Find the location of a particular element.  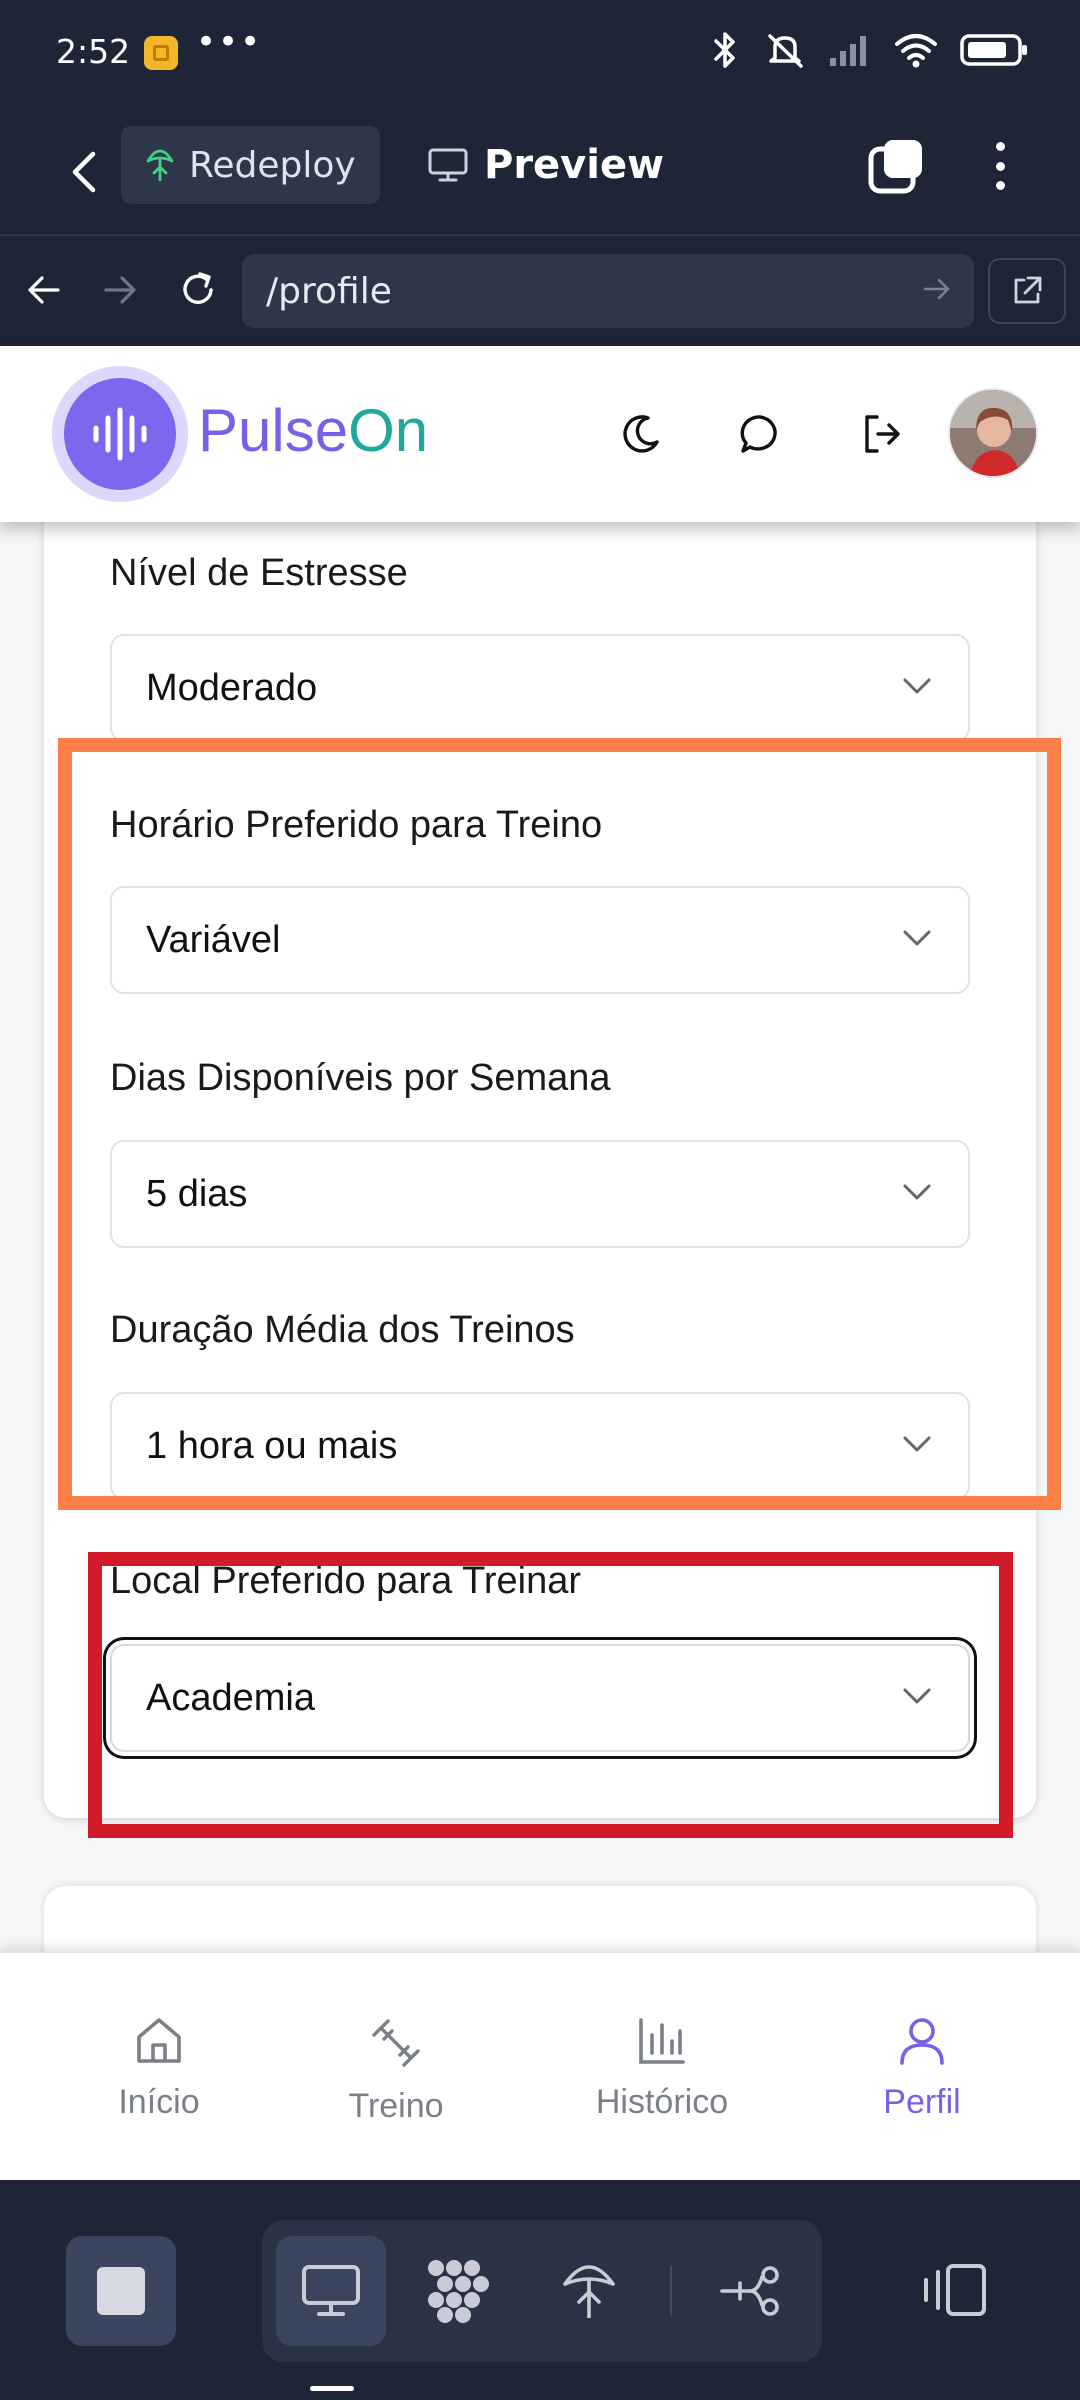

nav-item-perfil: Perfil is located at coordinates (922, 2068).